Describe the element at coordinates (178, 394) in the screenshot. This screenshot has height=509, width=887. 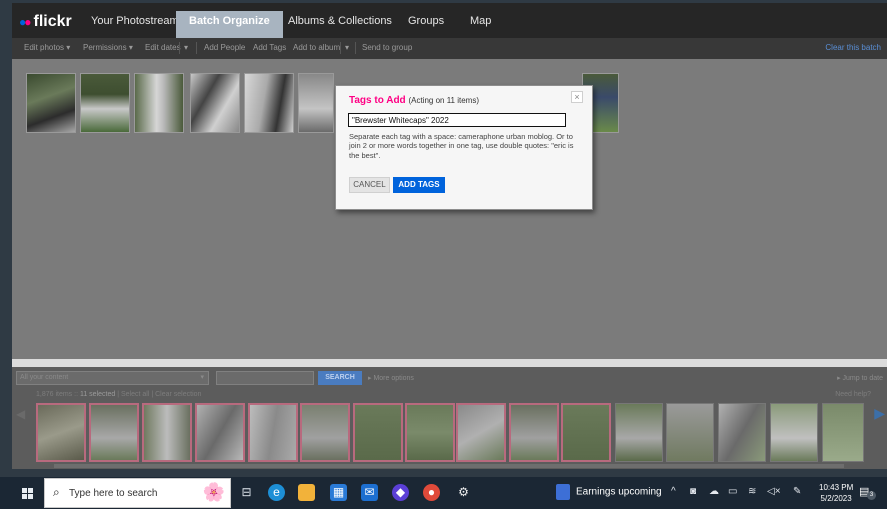
I see `clear-selection-link: Clear selection` at that location.